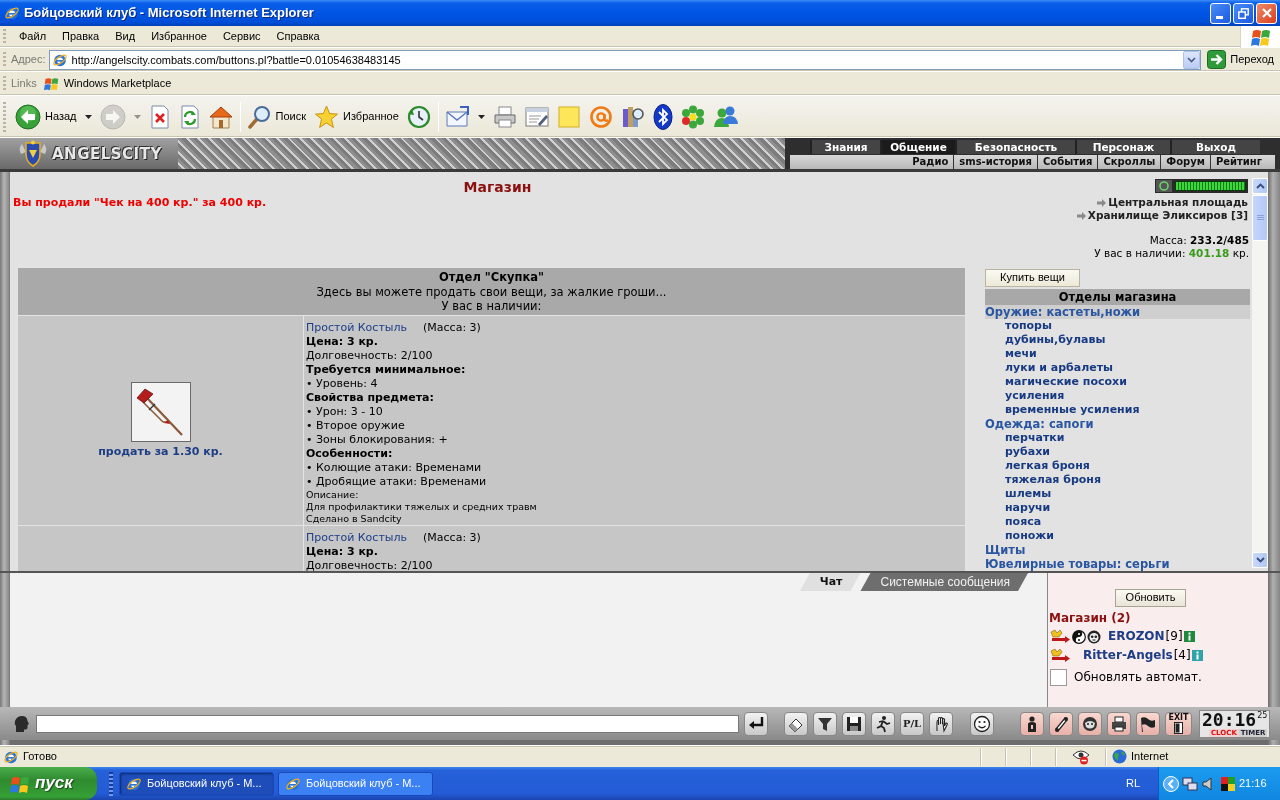 Image resolution: width=1280 pixels, height=800 pixels. I want to click on favorites-button: Избранное, so click(356, 116).